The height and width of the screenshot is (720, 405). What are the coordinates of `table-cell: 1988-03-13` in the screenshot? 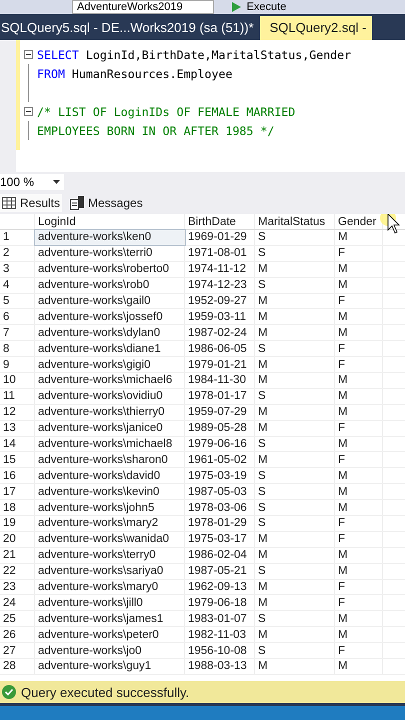 It's located at (220, 666).